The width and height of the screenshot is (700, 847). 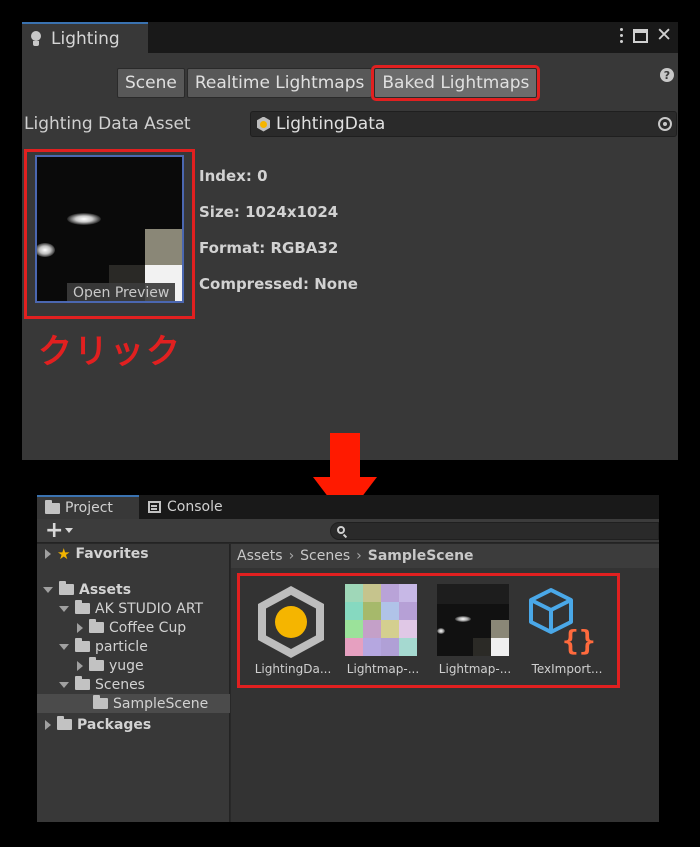 I want to click on chevron-down-icon, so click(x=69, y=530).